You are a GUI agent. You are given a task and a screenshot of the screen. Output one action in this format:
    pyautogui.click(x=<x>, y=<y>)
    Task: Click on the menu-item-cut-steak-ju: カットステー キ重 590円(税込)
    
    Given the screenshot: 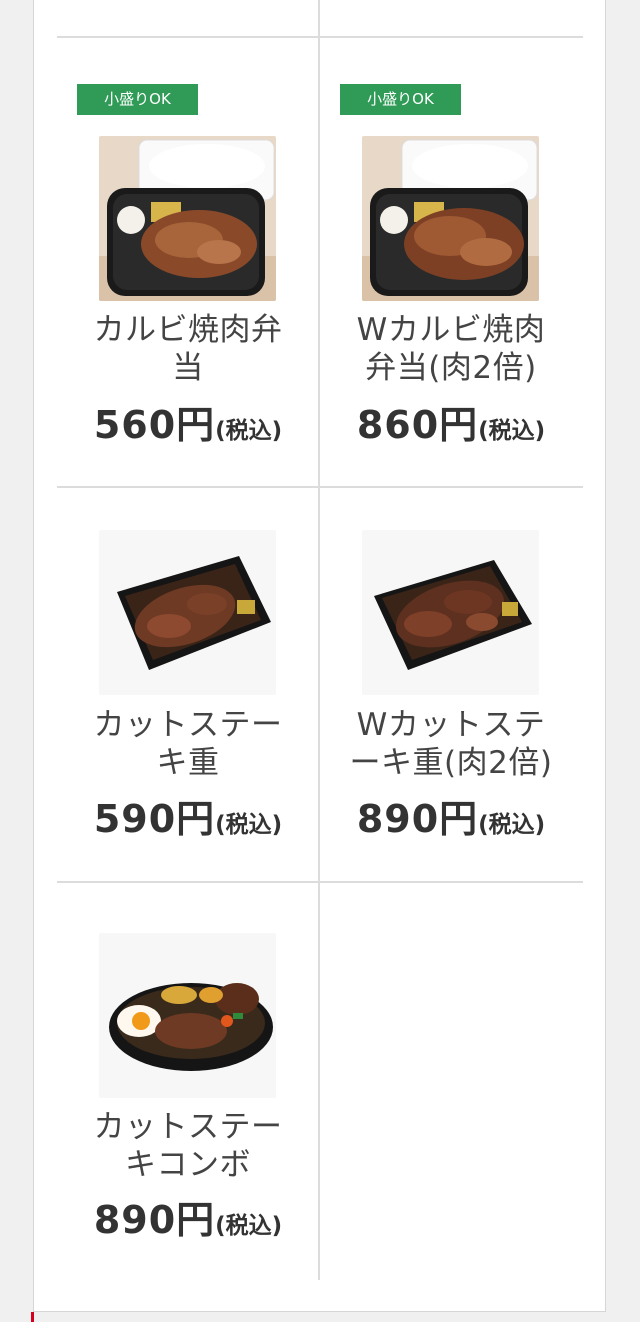 What is the action you would take?
    pyautogui.click(x=188, y=685)
    